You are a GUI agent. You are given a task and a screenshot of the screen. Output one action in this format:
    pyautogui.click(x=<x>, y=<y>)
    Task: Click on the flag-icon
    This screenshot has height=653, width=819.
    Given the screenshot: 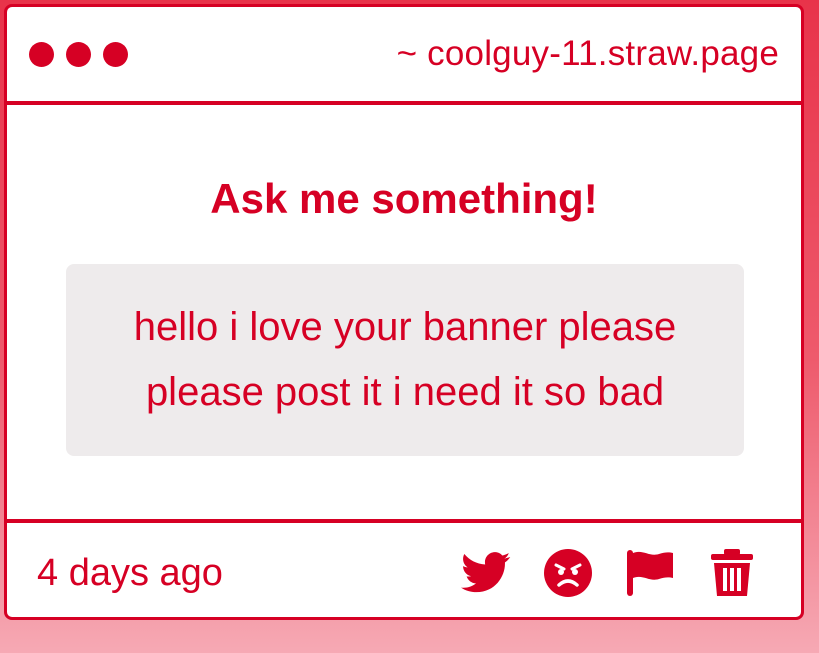 What is the action you would take?
    pyautogui.click(x=650, y=573)
    